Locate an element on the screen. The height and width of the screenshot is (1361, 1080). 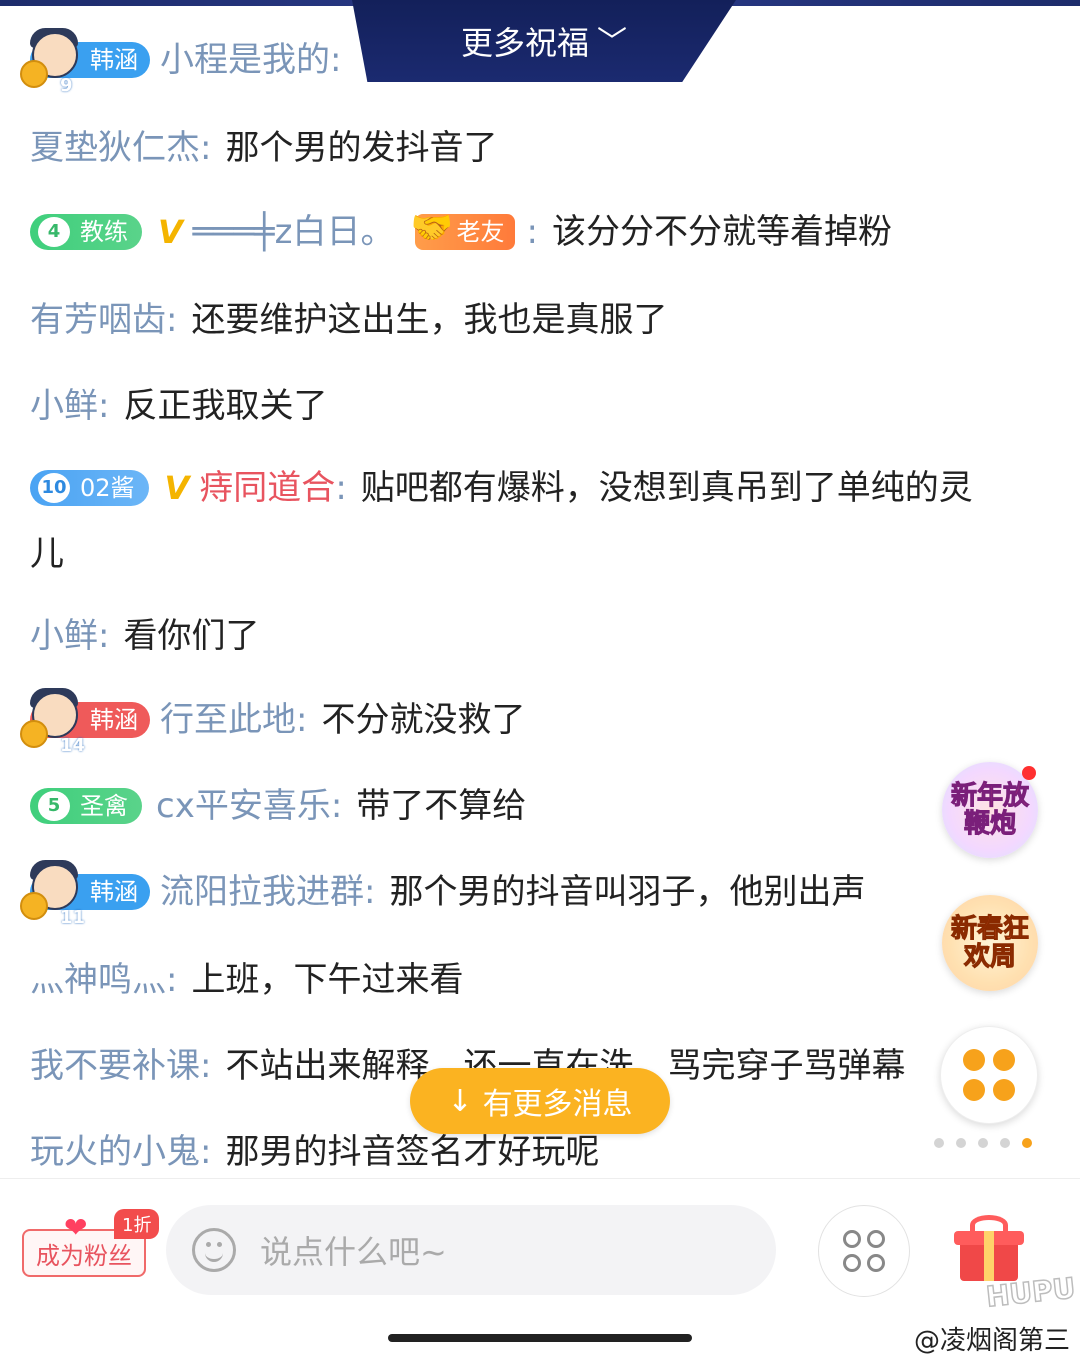
new-year-firecracker-button: 新年放鞭炮 is located at coordinates (990, 810).